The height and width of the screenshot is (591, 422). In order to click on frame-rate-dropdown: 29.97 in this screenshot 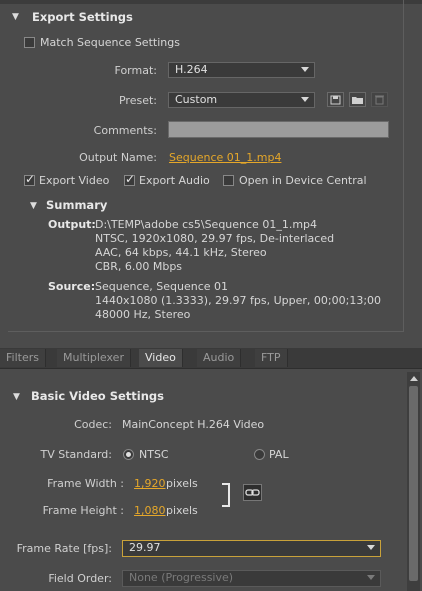, I will do `click(251, 548)`.